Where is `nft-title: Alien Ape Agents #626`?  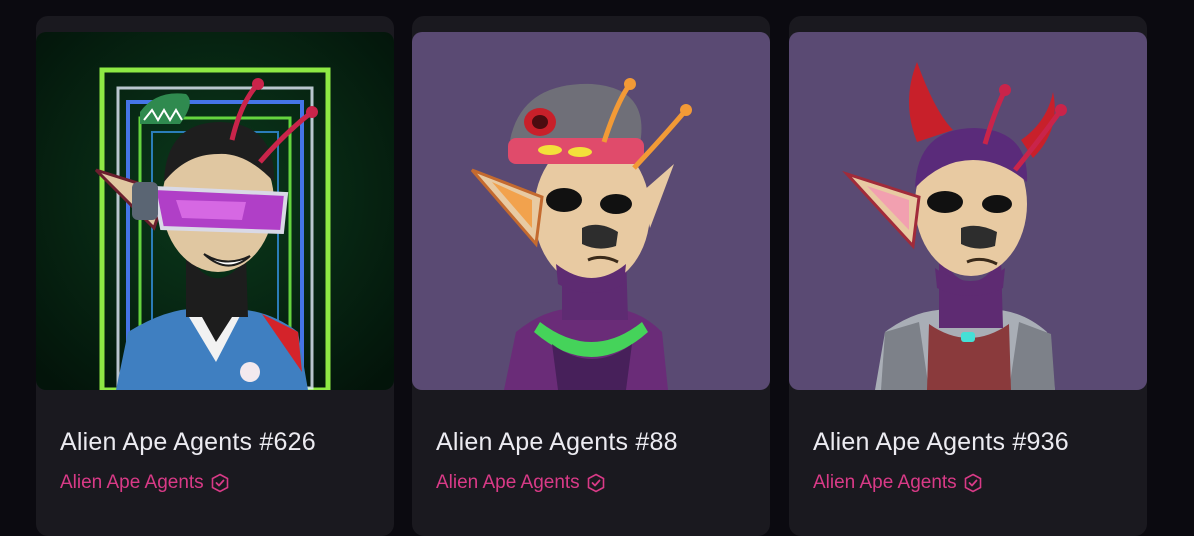
nft-title: Alien Ape Agents #626 is located at coordinates (188, 442).